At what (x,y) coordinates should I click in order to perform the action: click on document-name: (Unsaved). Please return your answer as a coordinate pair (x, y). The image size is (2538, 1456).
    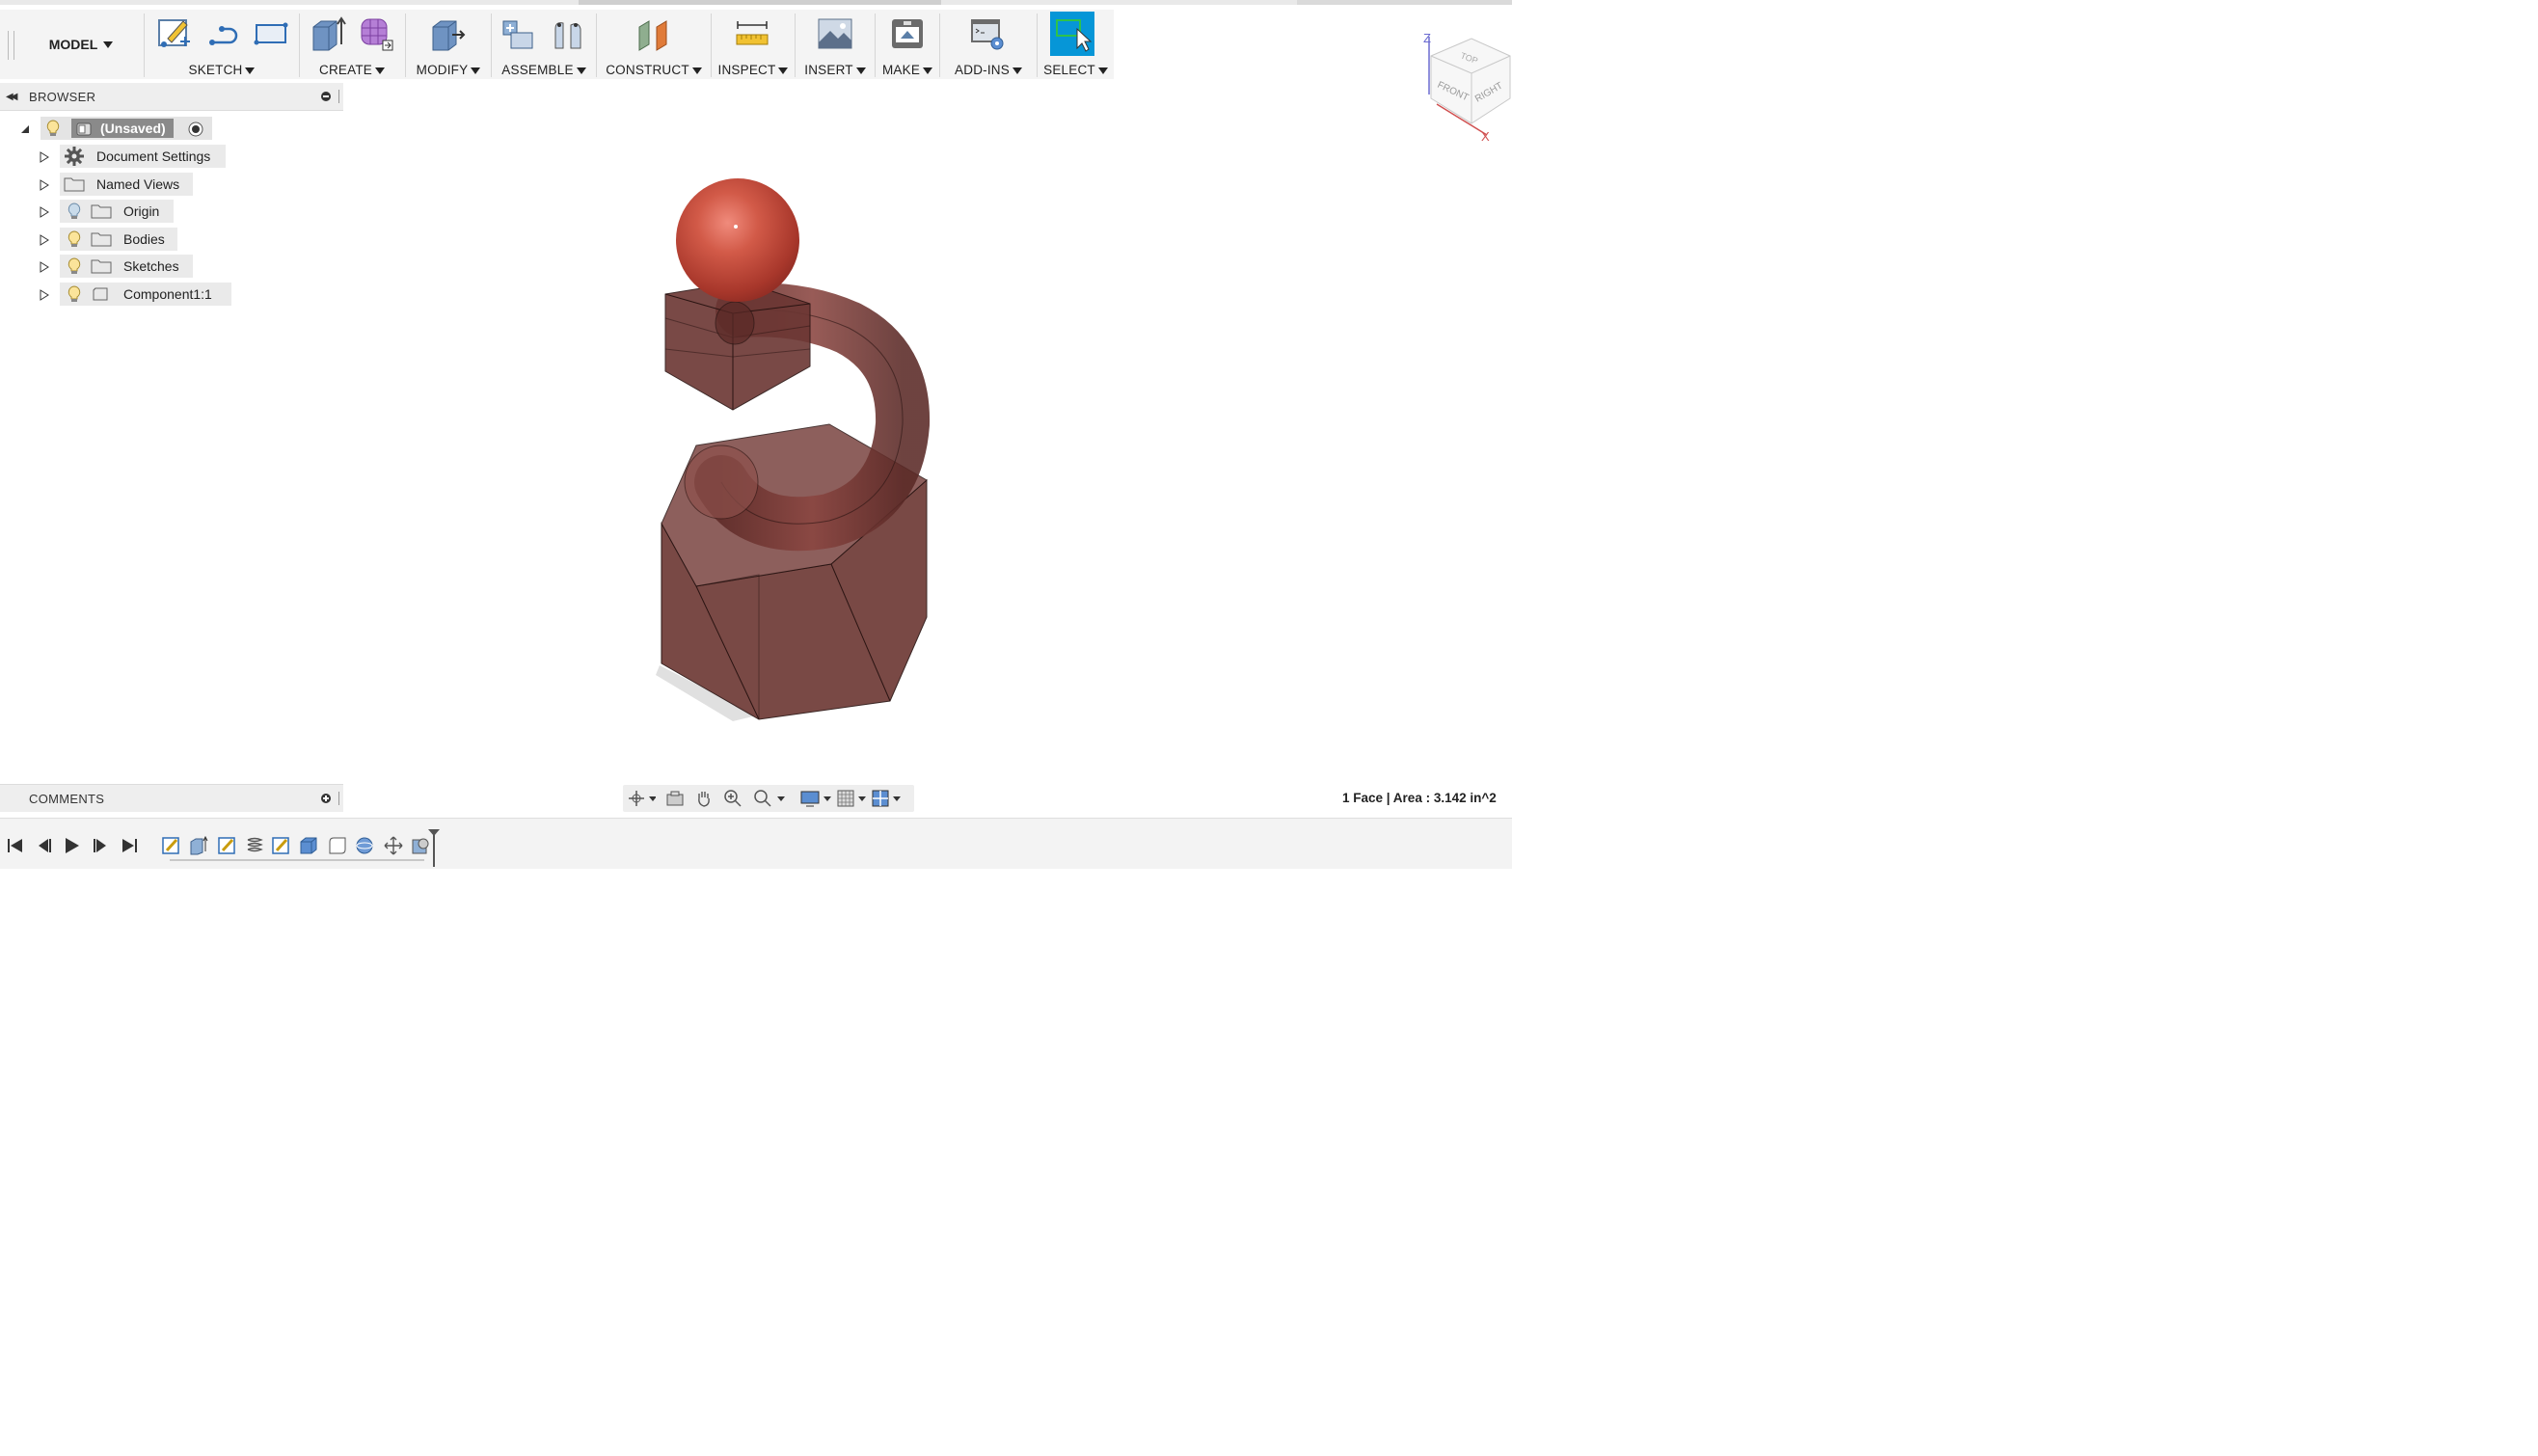
    Looking at the image, I should click on (133, 128).